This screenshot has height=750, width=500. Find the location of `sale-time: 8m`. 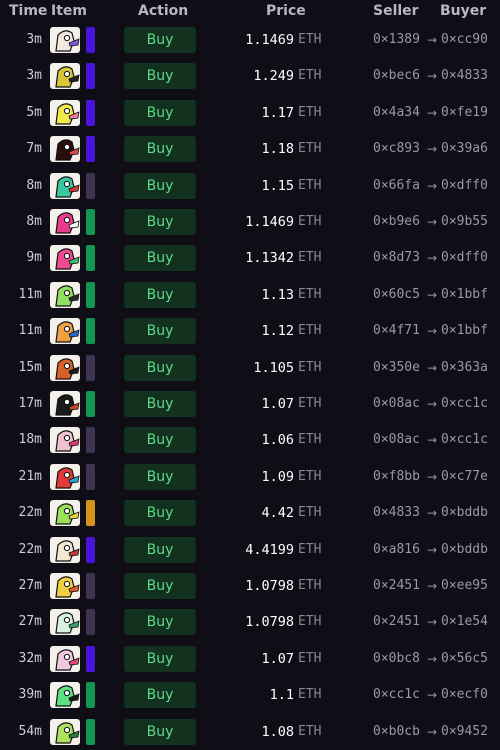

sale-time: 8m is located at coordinates (34, 185).